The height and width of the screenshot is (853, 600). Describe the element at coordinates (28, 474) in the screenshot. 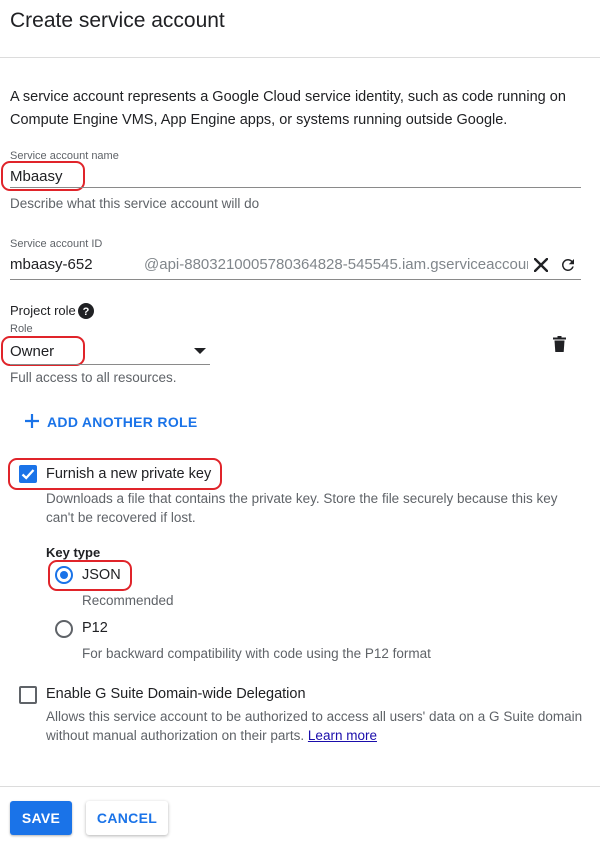

I see `private-key-checkbox` at that location.